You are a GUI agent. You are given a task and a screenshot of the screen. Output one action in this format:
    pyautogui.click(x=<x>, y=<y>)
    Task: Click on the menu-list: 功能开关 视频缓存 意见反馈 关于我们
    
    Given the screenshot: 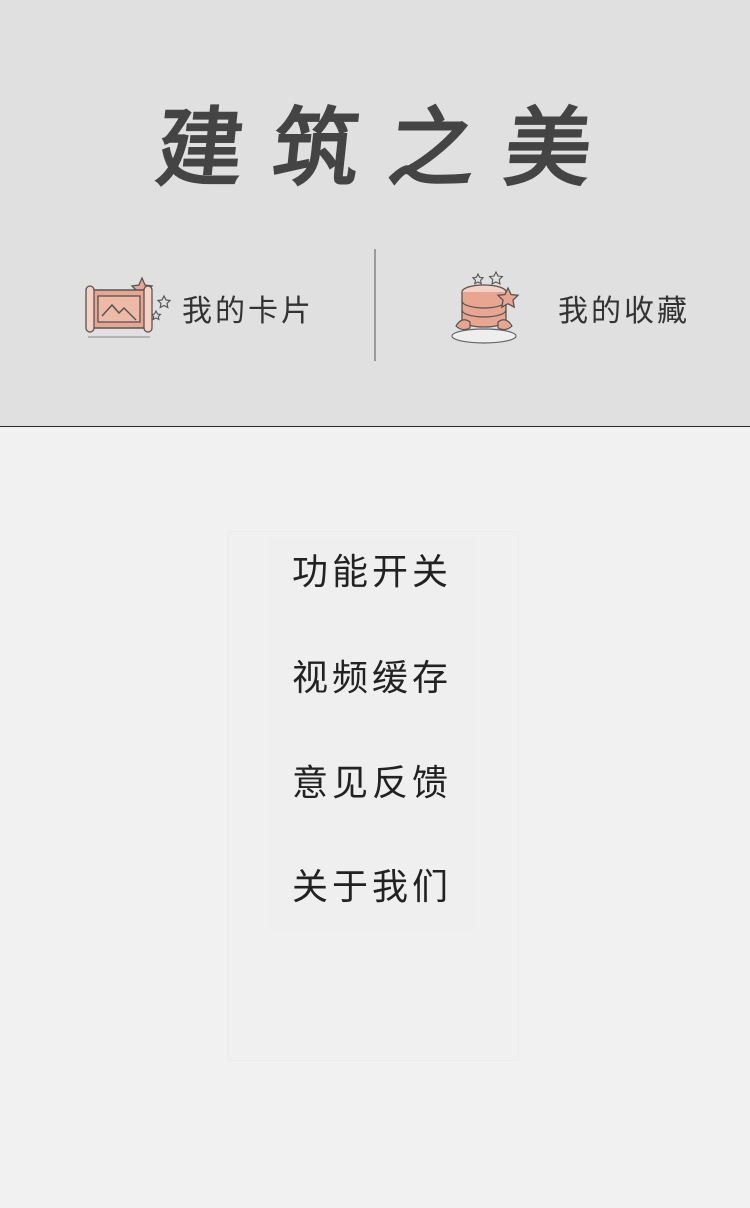 What is the action you would take?
    pyautogui.click(x=372, y=735)
    